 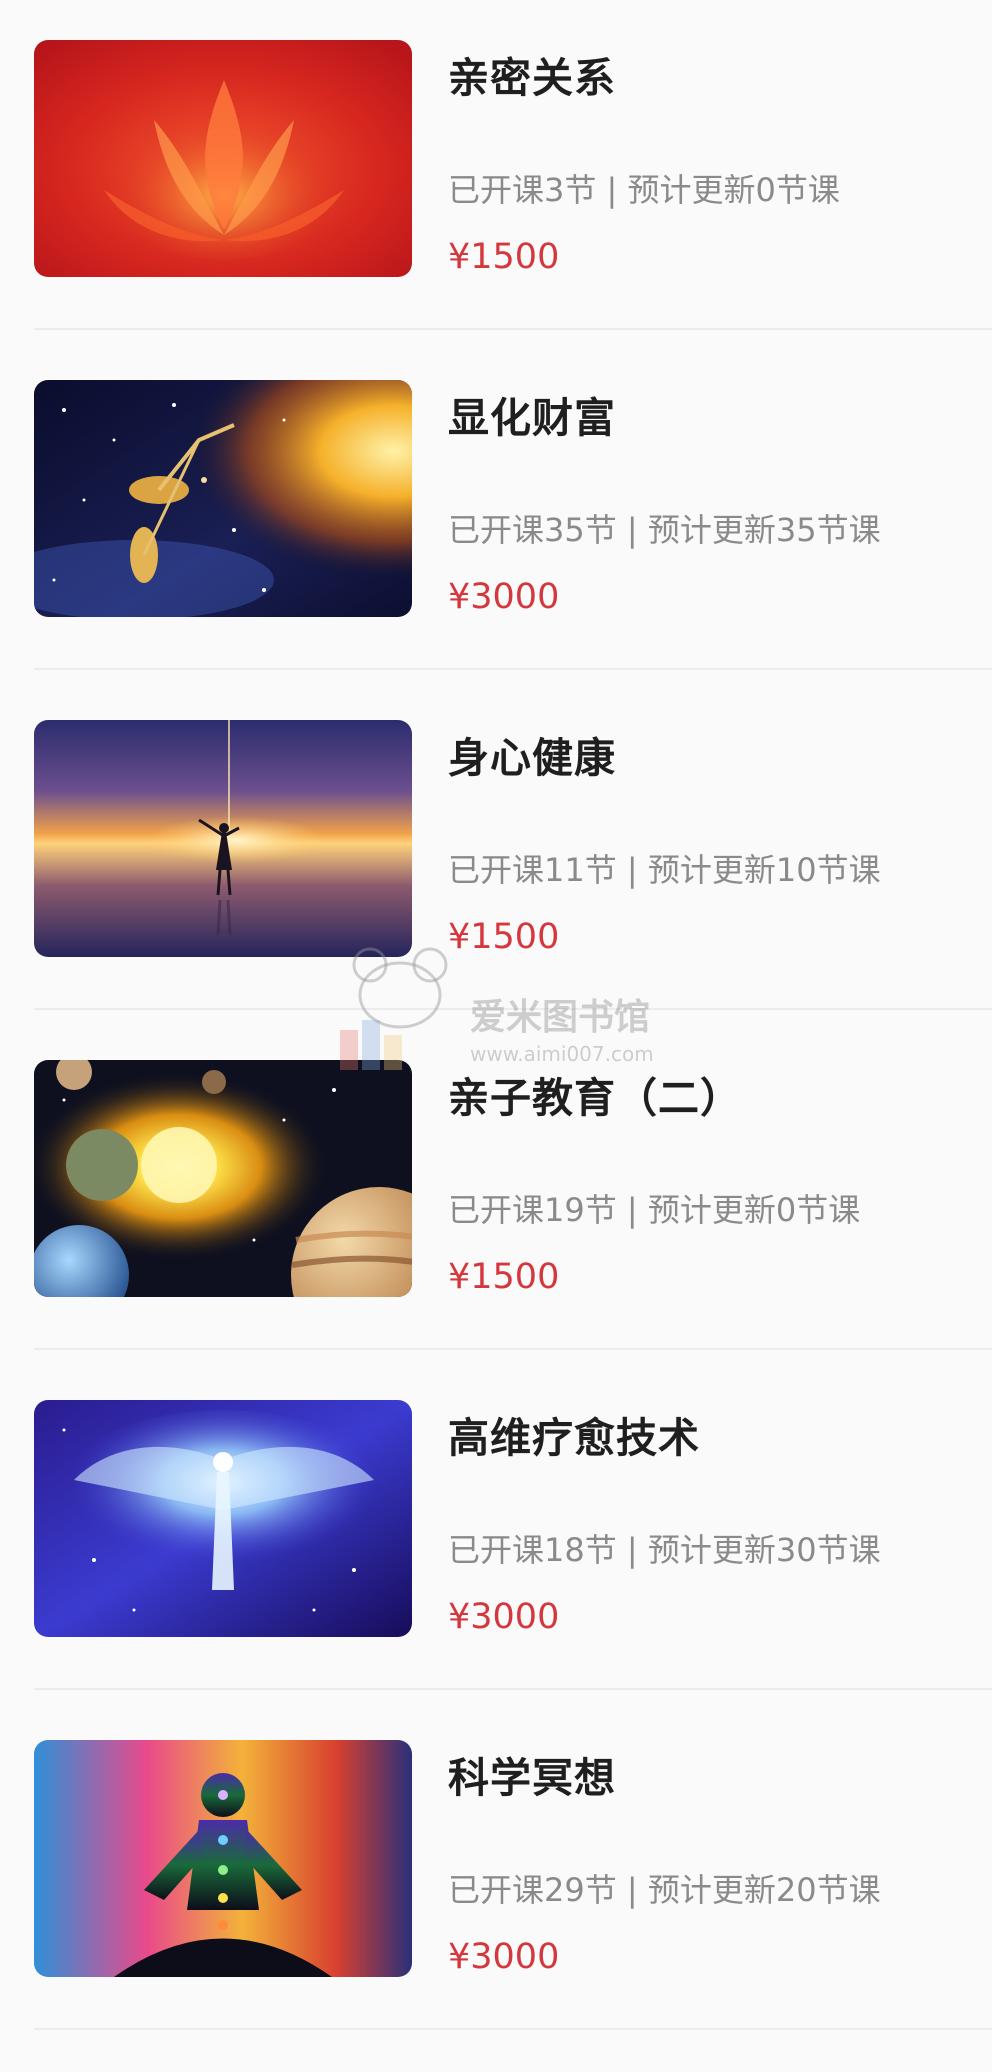 What do you see at coordinates (654, 1210) in the screenshot?
I see `course-lesson-info: 已开课19节 | 预计更新0节课` at bounding box center [654, 1210].